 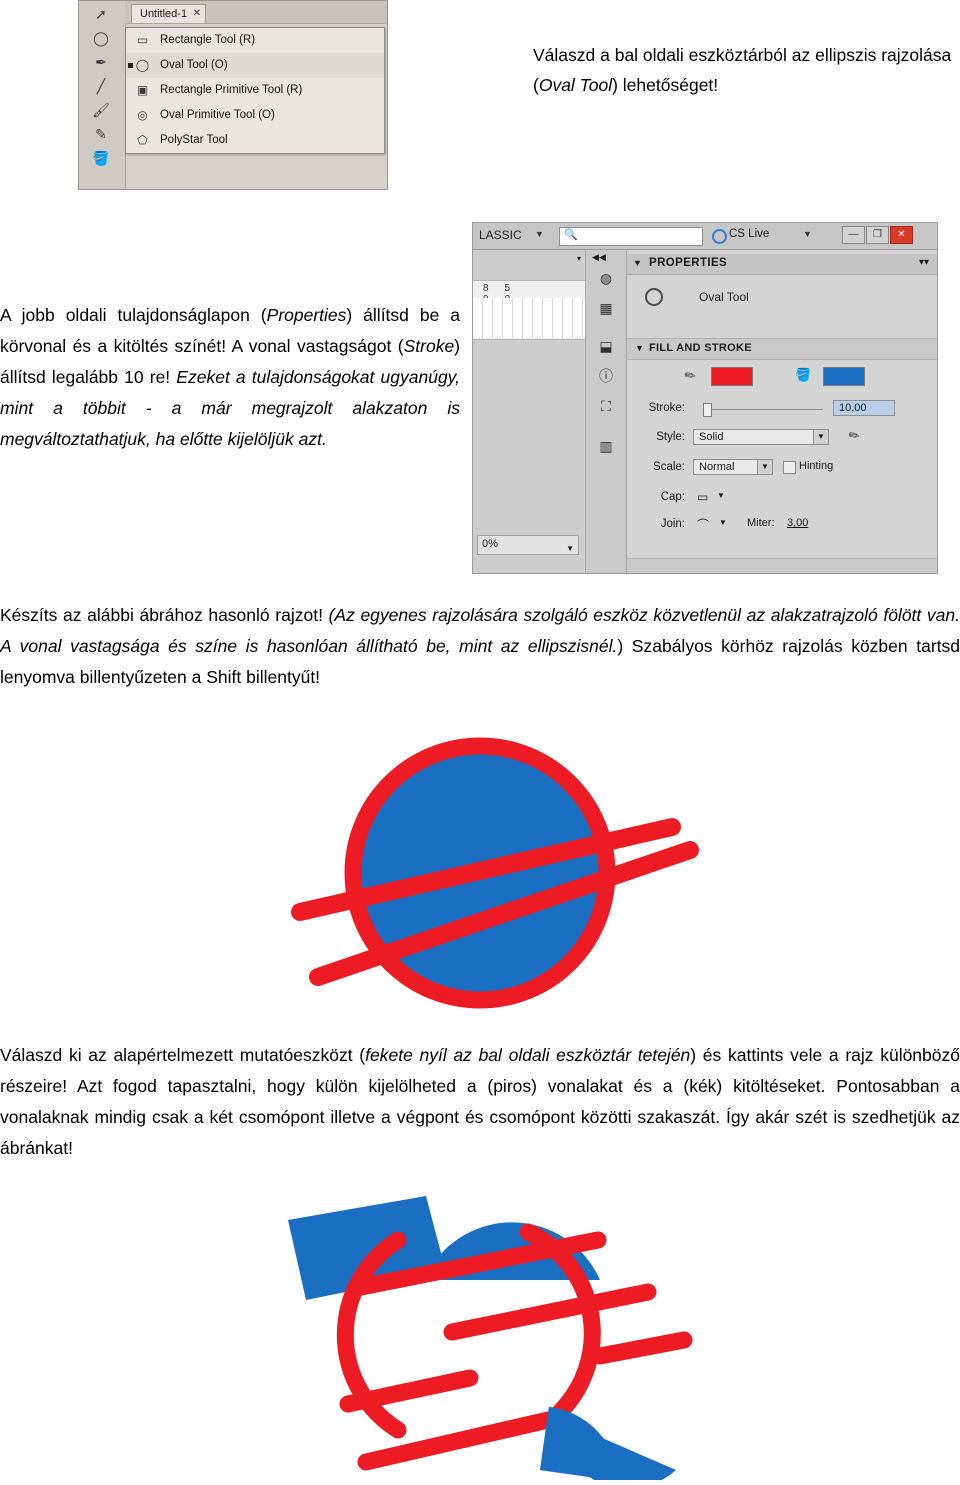 I want to click on join-label: Join:, so click(x=672, y=524).